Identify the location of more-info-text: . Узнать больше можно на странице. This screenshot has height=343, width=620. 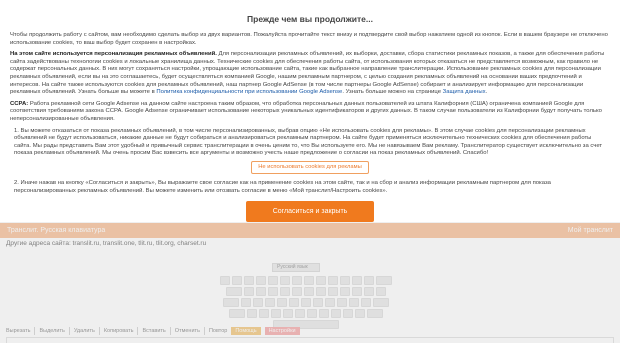
(392, 92).